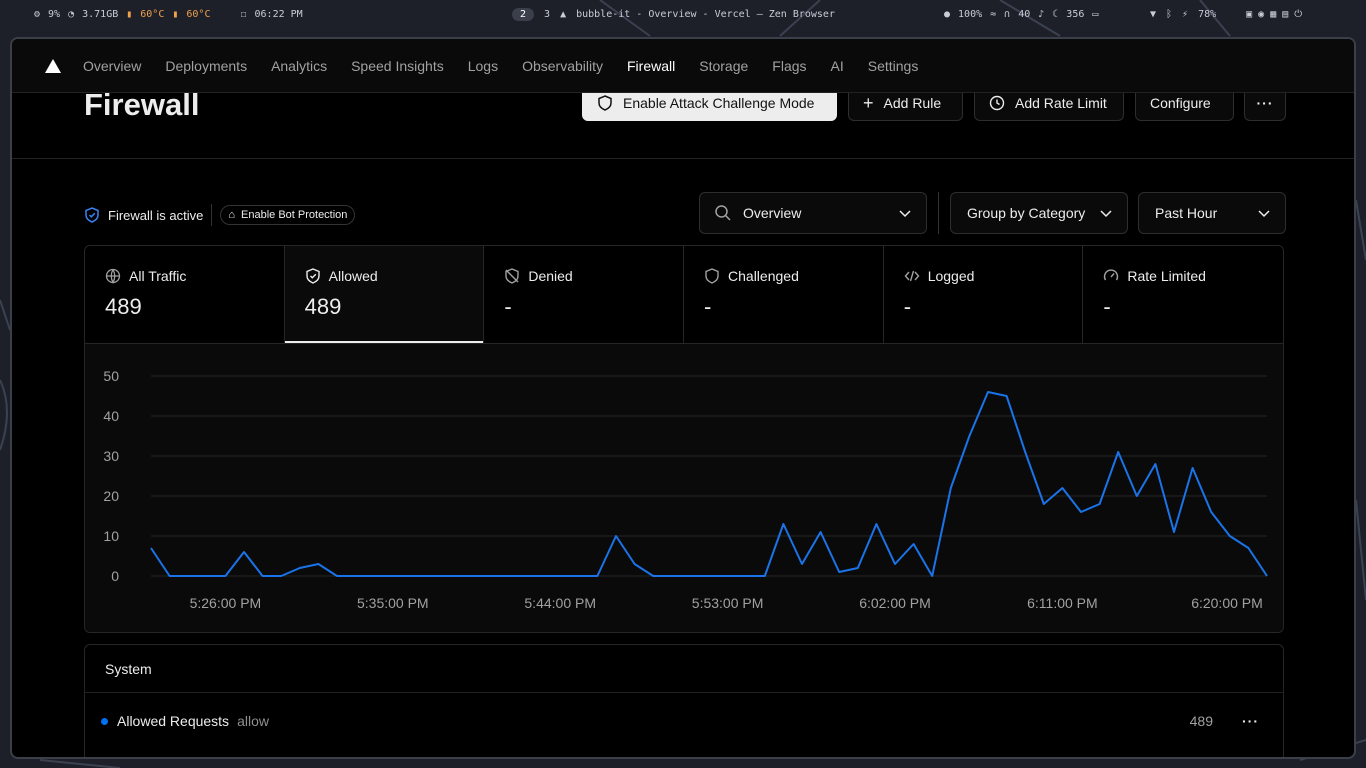 The image size is (1366, 768). What do you see at coordinates (912, 276) in the screenshot?
I see `code-icon` at bounding box center [912, 276].